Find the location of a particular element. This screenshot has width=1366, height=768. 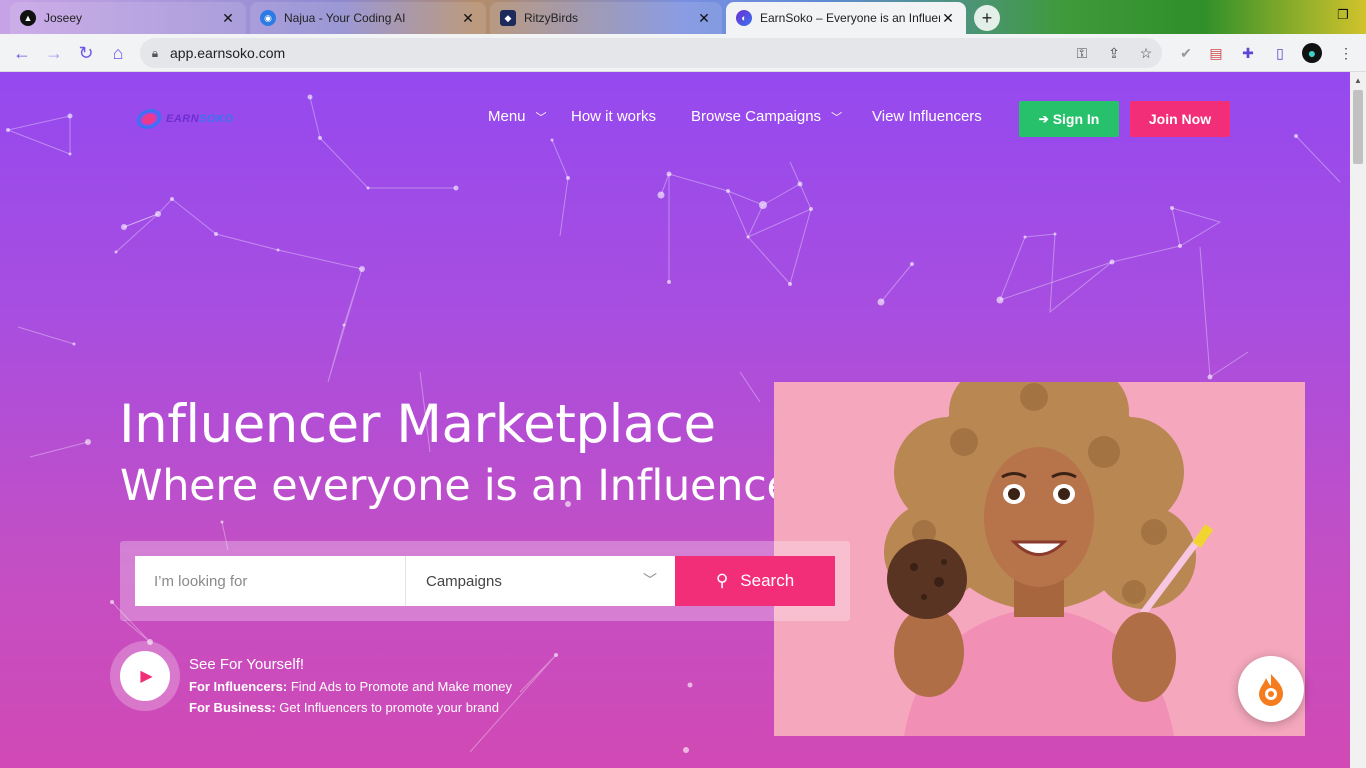

search-button: ⚲ Search is located at coordinates (755, 581).